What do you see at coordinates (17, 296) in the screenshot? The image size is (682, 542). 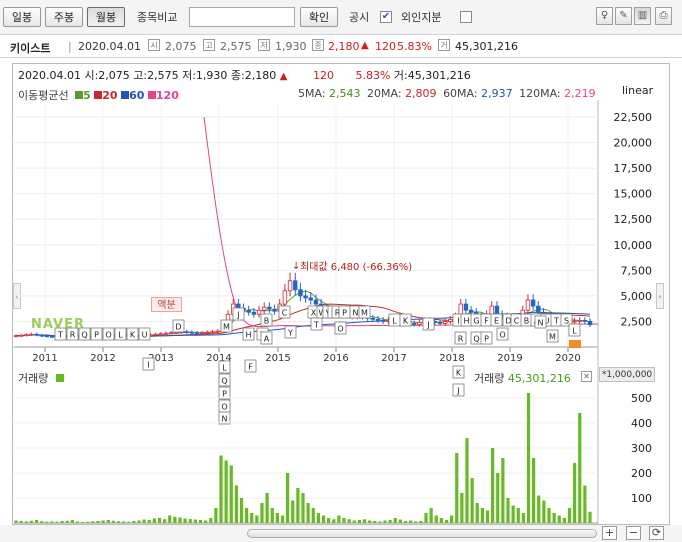 I see `scroll-left-icon: ‹` at bounding box center [17, 296].